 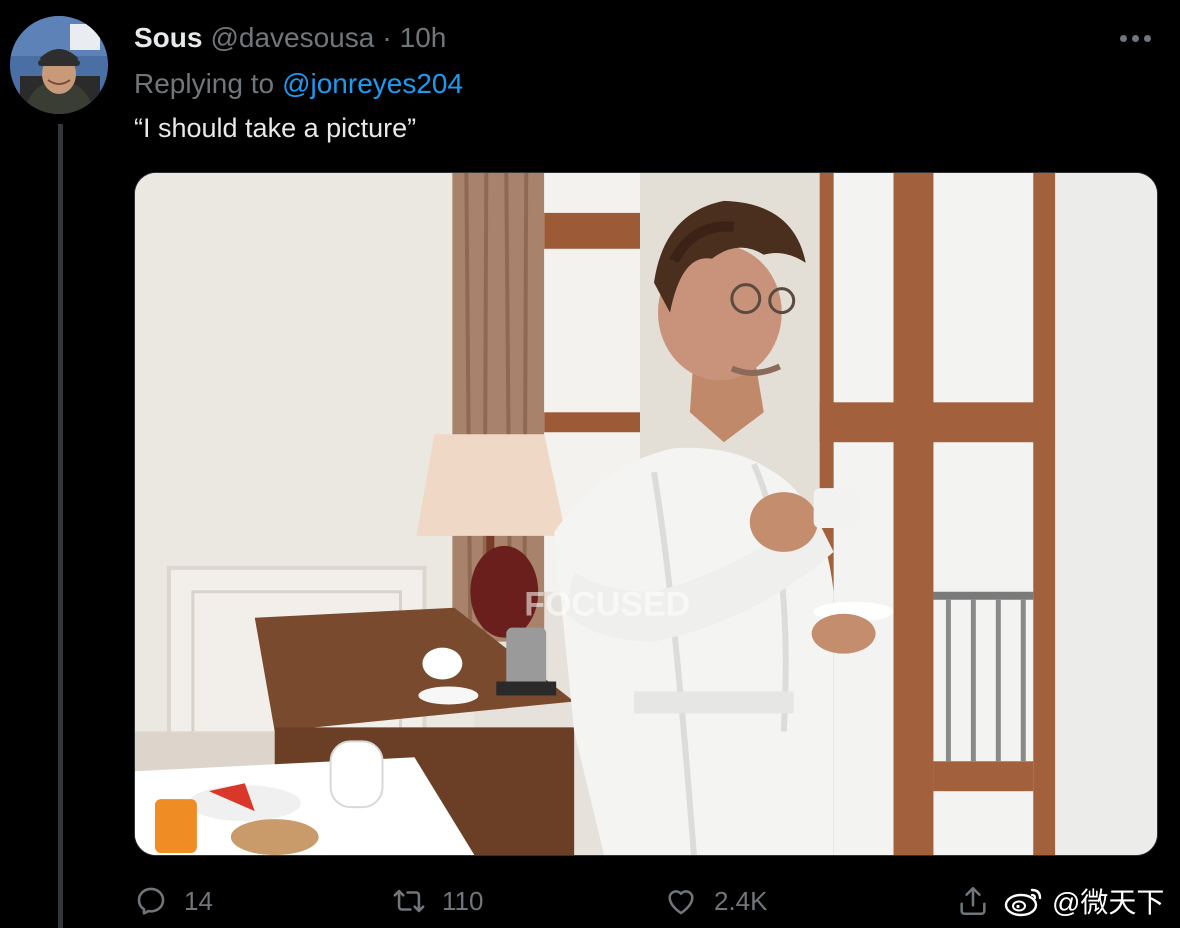 What do you see at coordinates (204, 83) in the screenshot?
I see `replying-to-prefix: Replying to` at bounding box center [204, 83].